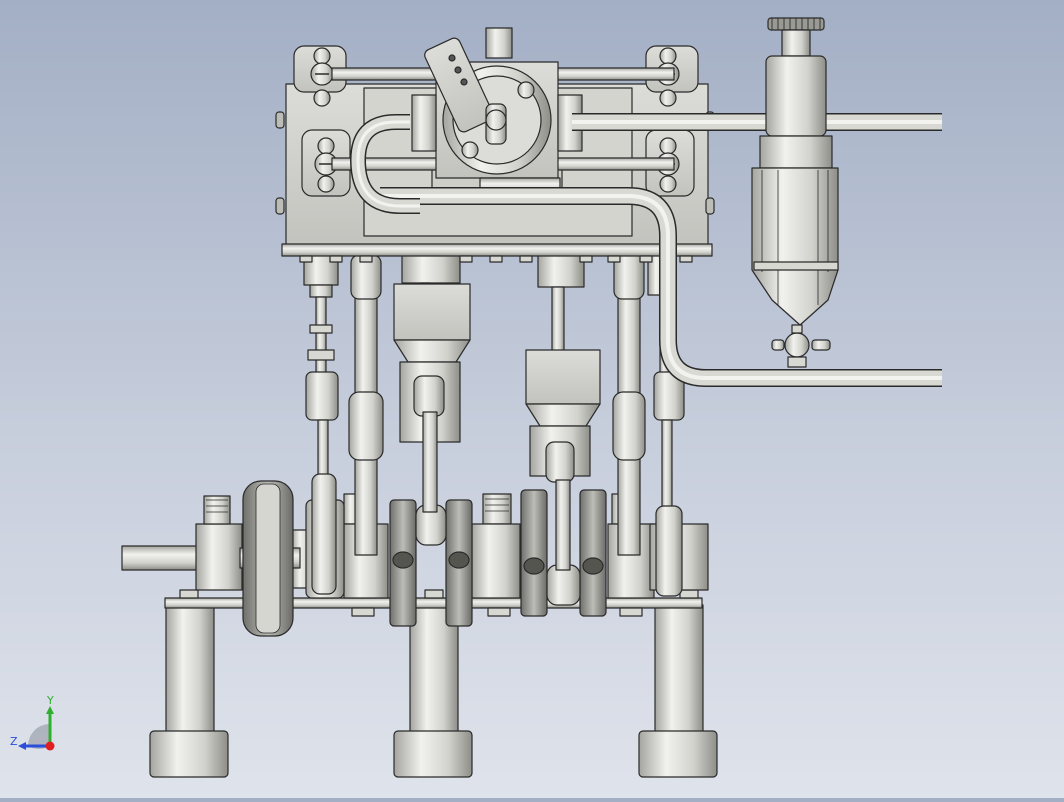 The image size is (1064, 802). Describe the element at coordinates (50, 700) in the screenshot. I see `y-axis-label: Y` at that location.